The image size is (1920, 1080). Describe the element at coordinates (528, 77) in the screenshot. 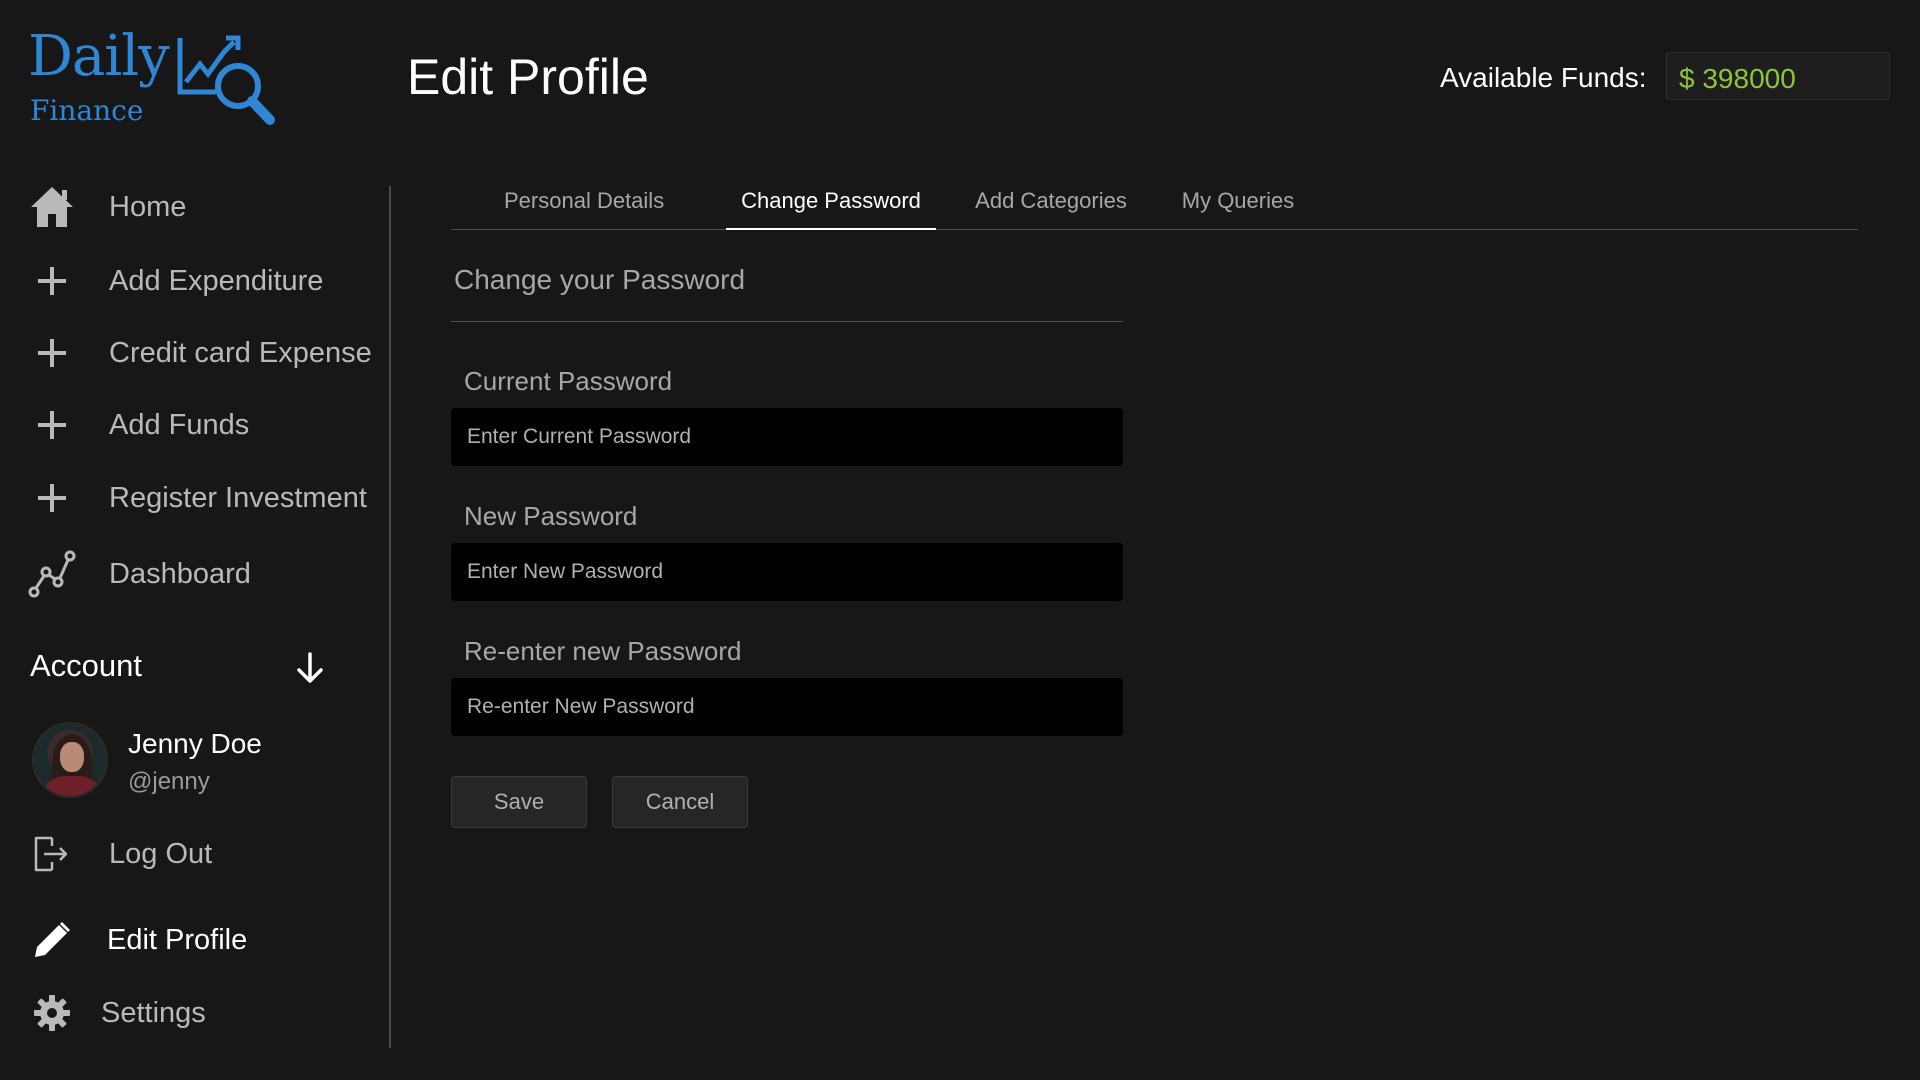

I see `page-title: Edit Profile` at that location.